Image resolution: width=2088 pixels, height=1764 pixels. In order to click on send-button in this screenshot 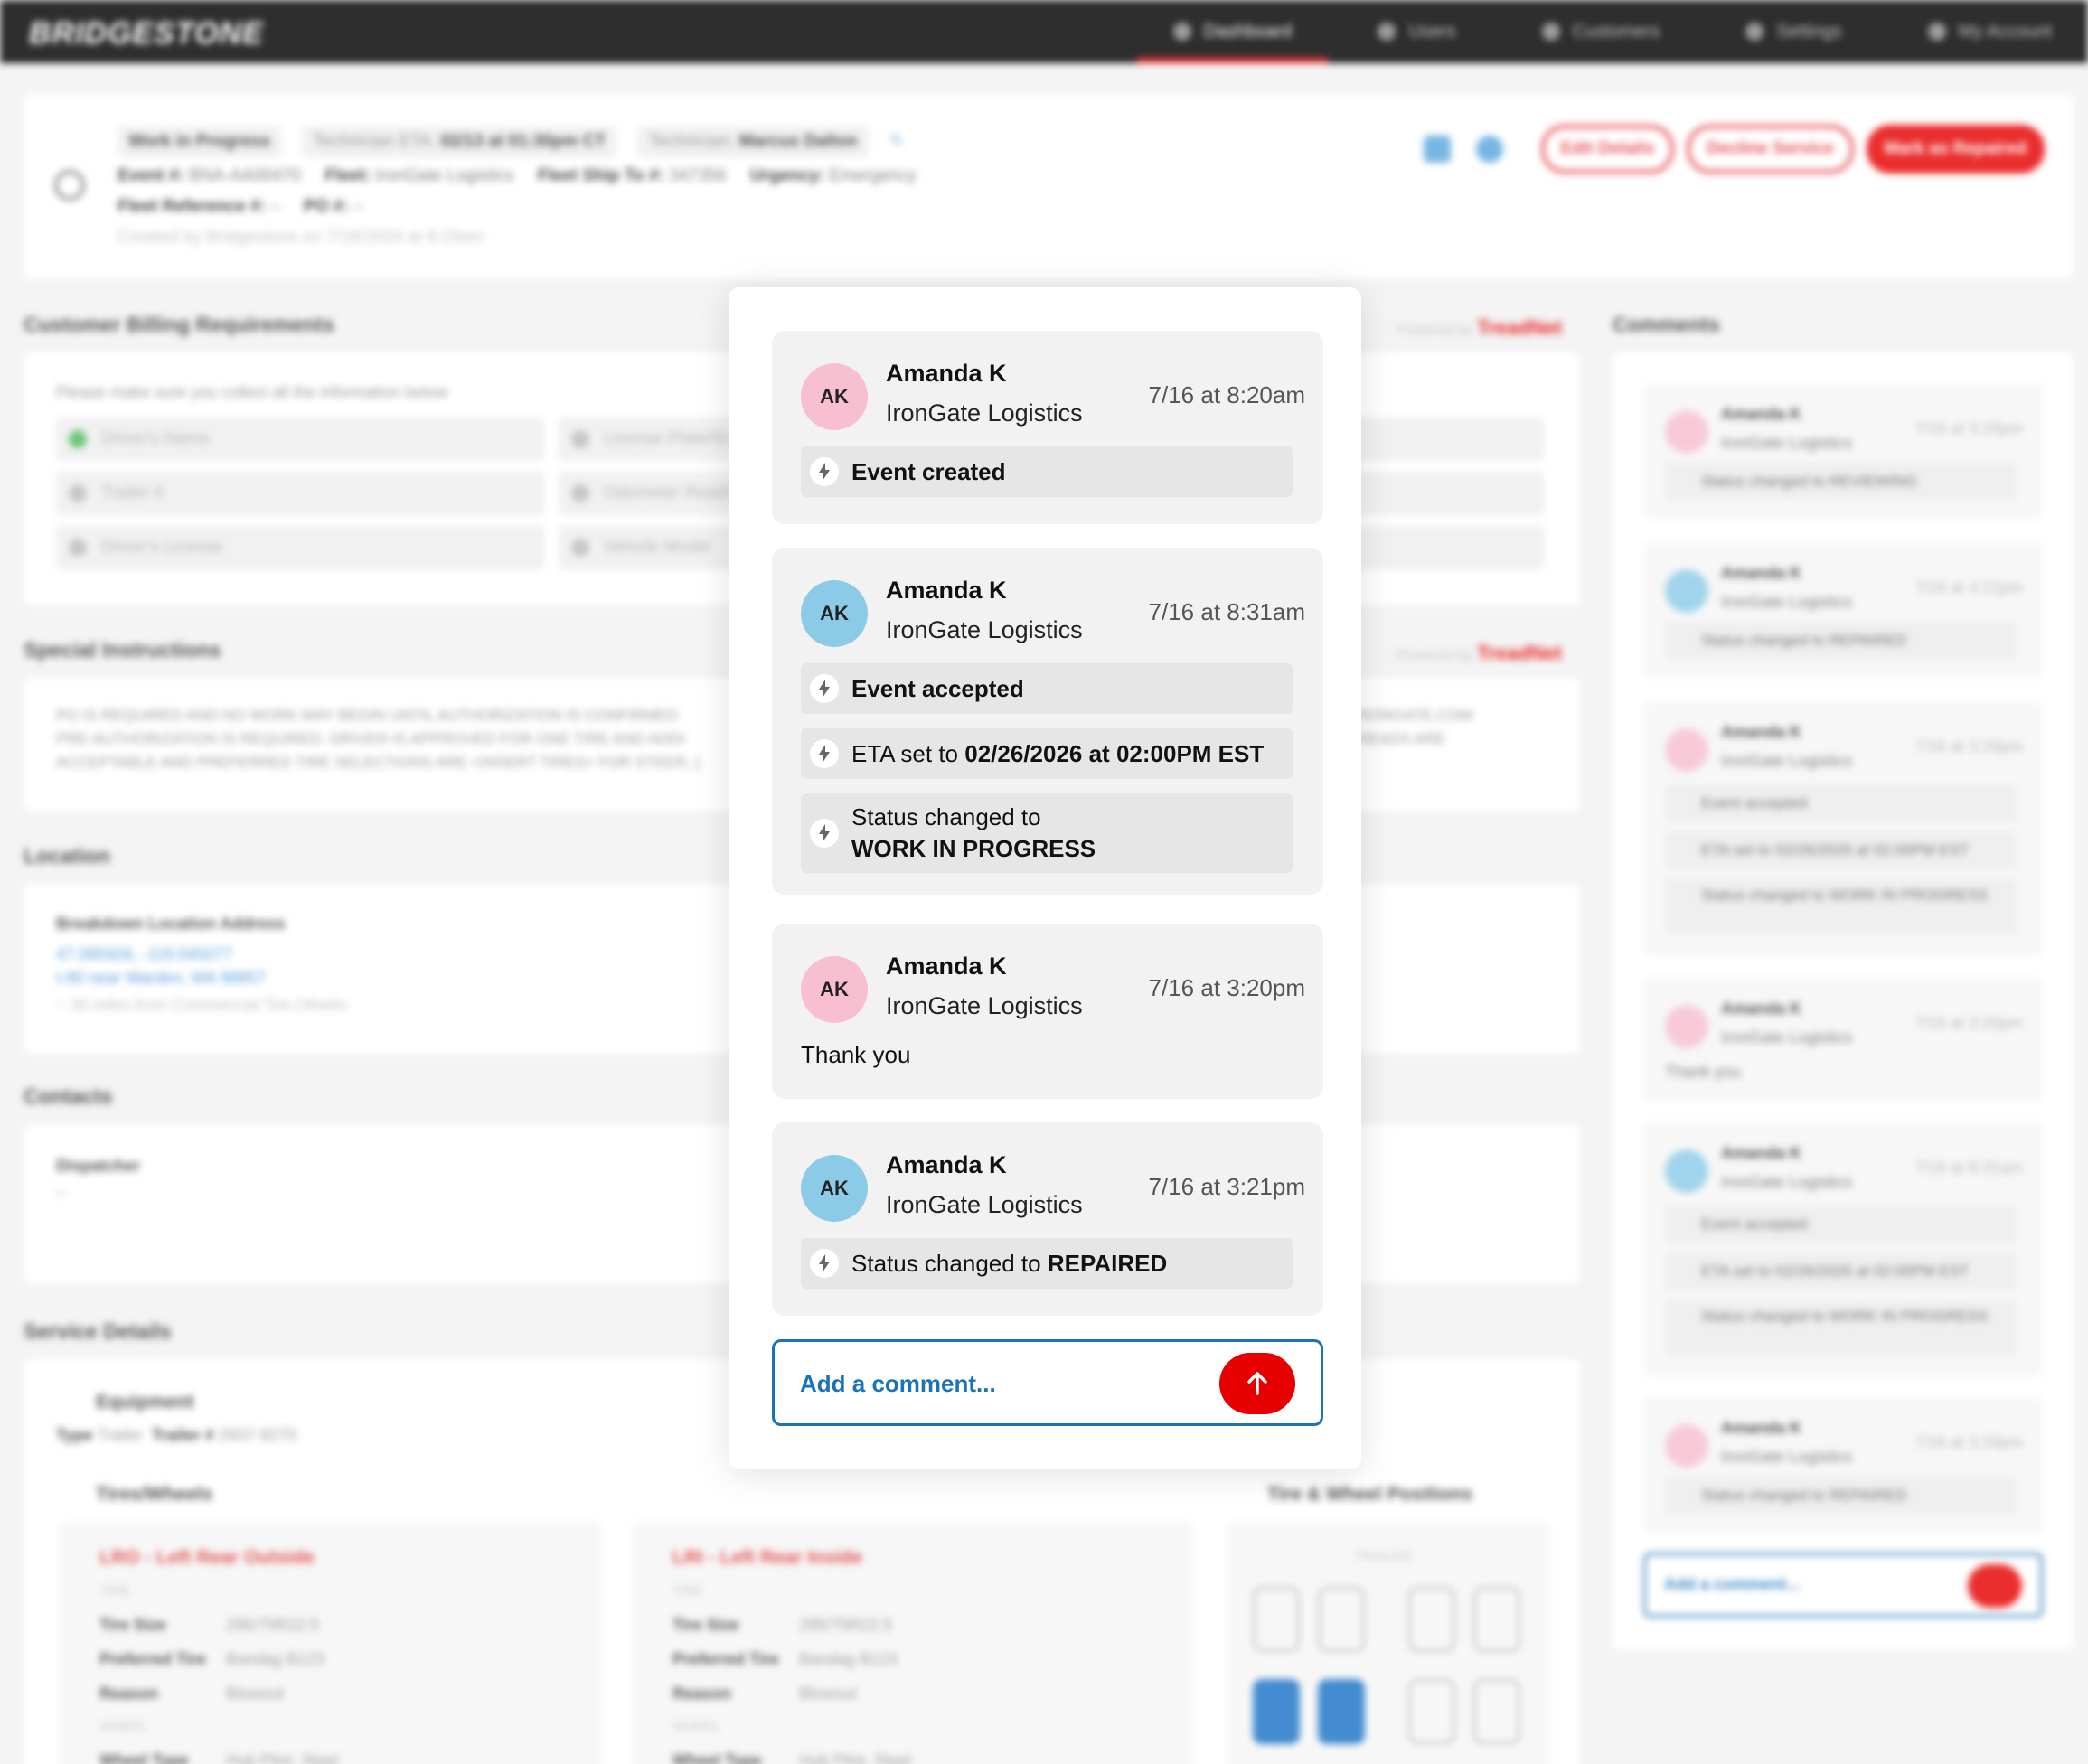, I will do `click(1257, 1383)`.